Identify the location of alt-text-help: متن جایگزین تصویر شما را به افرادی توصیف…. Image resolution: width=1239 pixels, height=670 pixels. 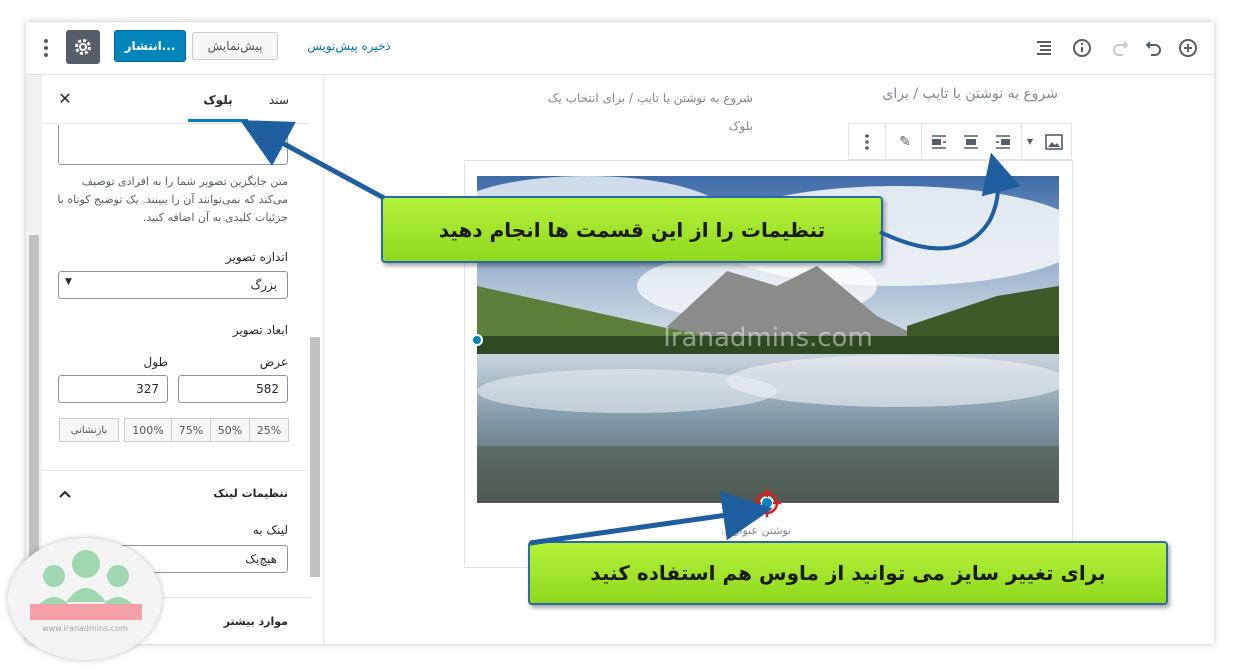
(172, 199).